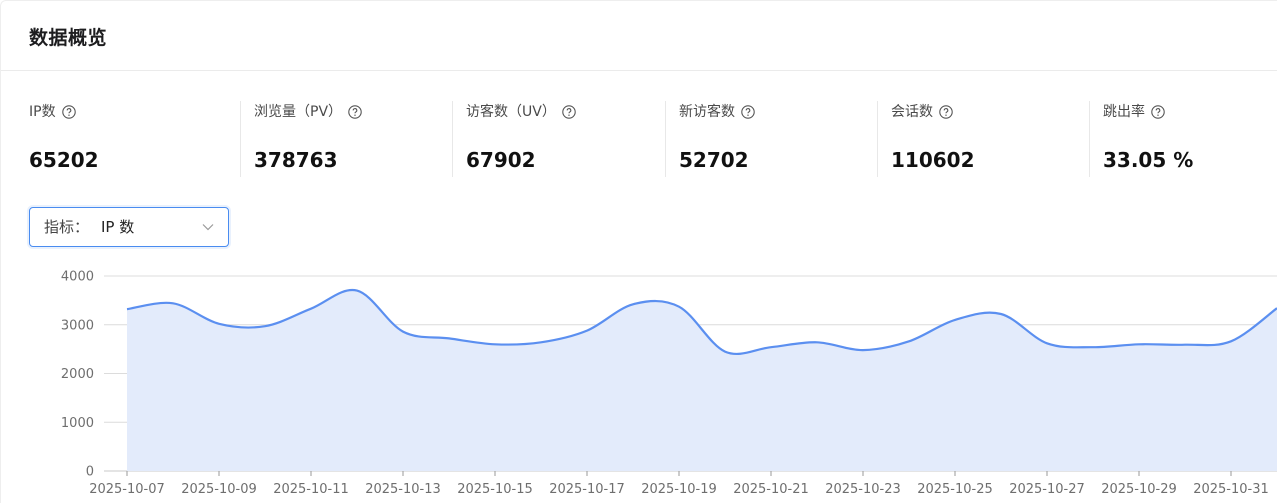 The image size is (1277, 504). What do you see at coordinates (298, 112) in the screenshot?
I see `metric-label-text: 浏览量（PV）` at bounding box center [298, 112].